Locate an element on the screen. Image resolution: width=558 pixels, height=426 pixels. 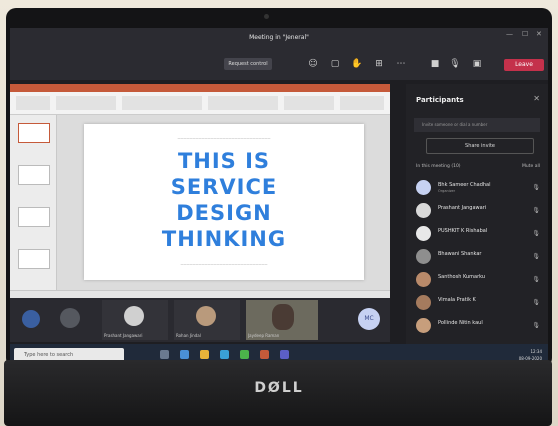
store-icon is located at coordinates (224, 354).